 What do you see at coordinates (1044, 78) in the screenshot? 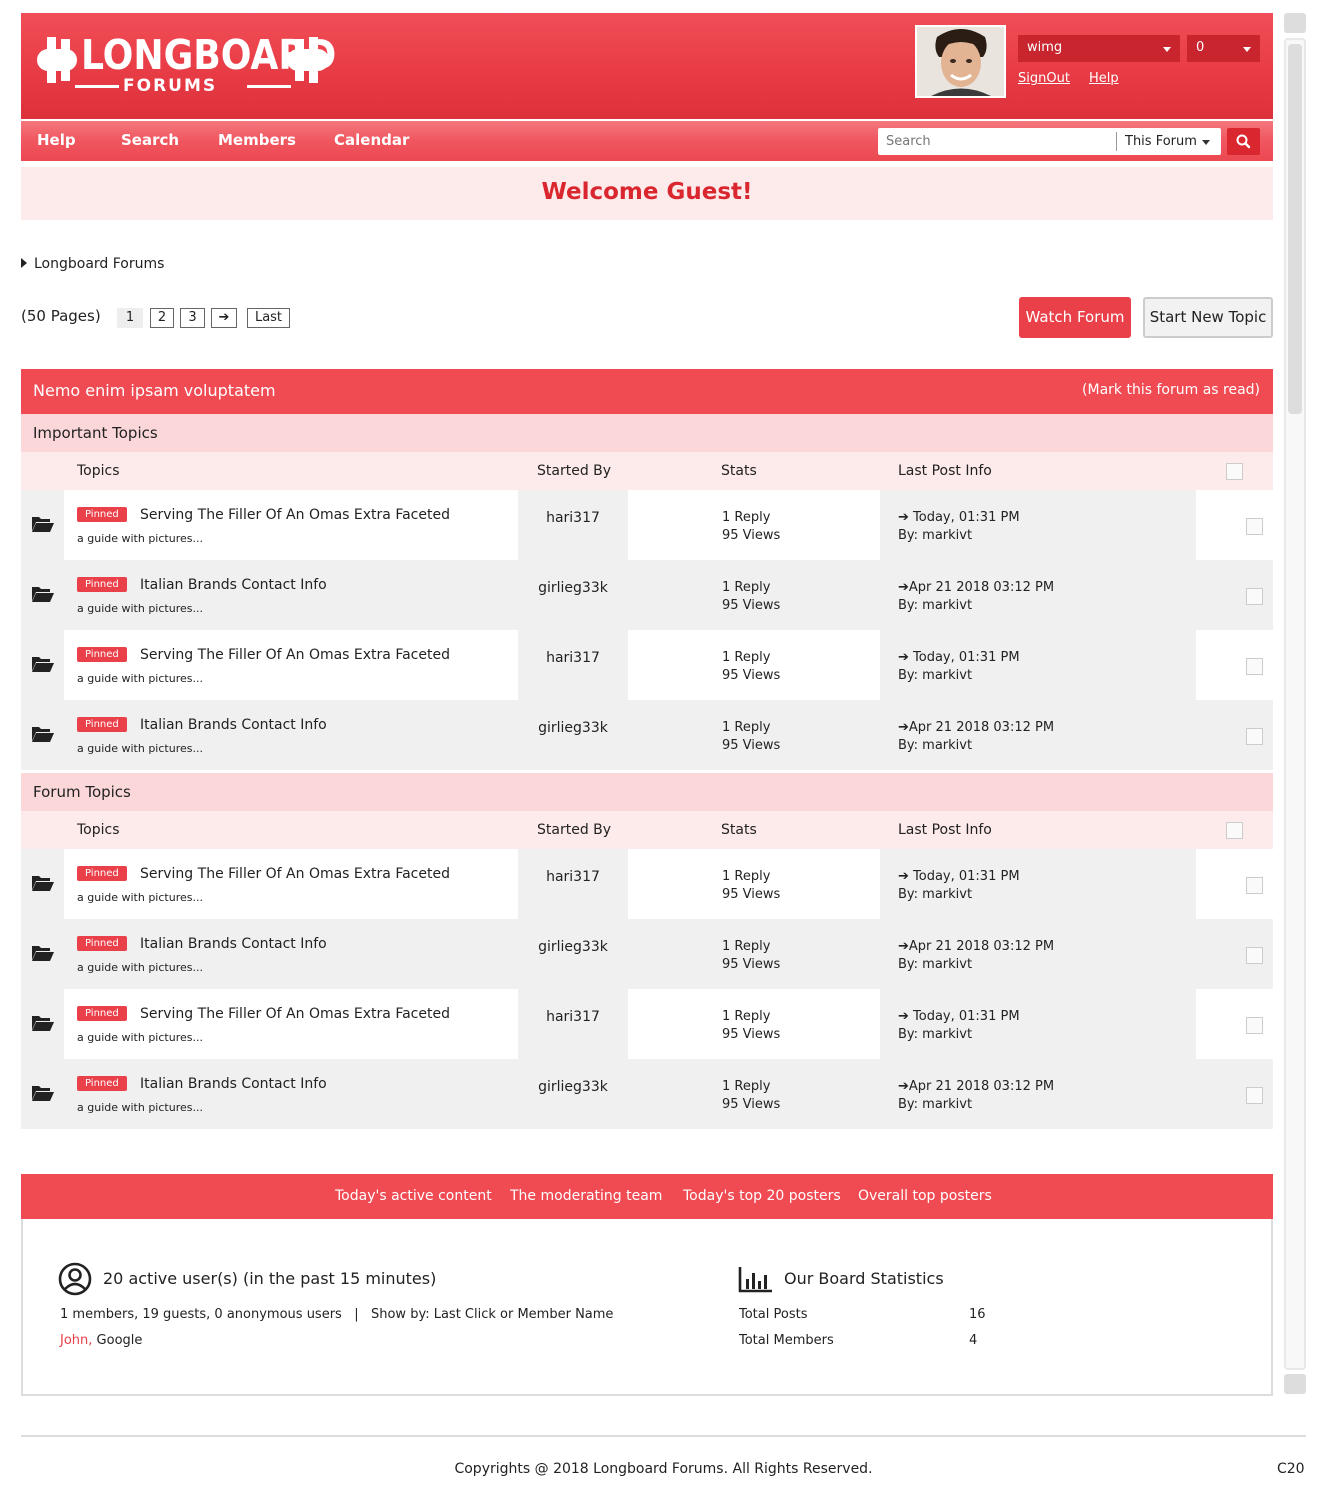
I see `signout-link: SignOut` at bounding box center [1044, 78].